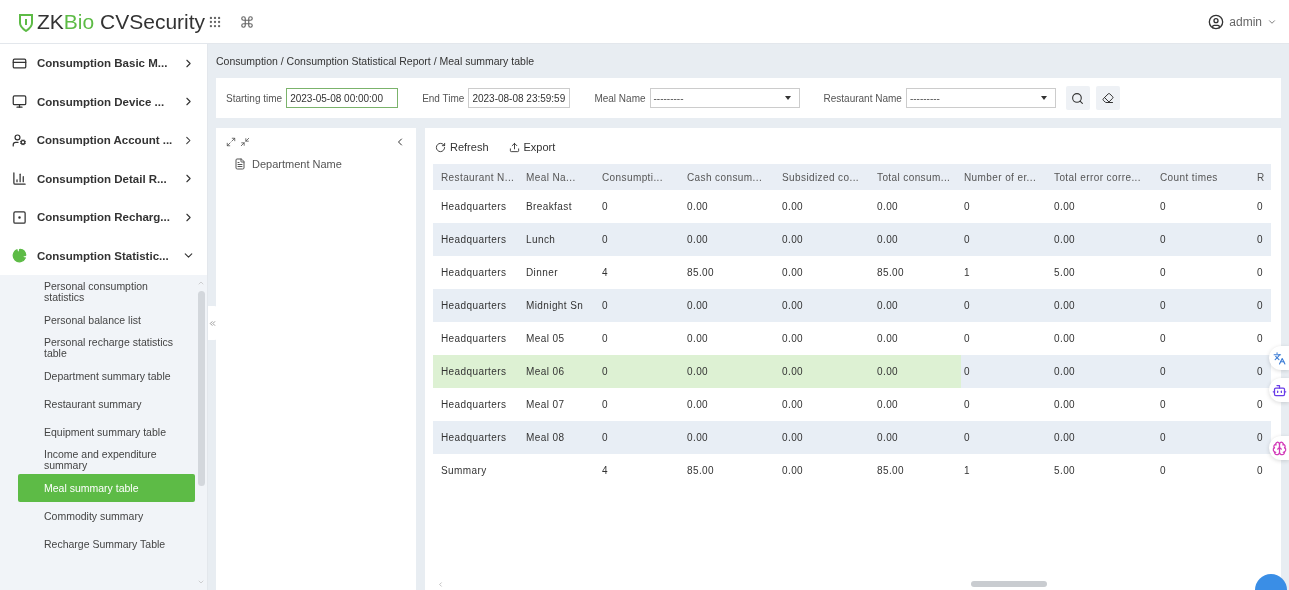  I want to click on table-cell-text: Meal 06, so click(546, 371).